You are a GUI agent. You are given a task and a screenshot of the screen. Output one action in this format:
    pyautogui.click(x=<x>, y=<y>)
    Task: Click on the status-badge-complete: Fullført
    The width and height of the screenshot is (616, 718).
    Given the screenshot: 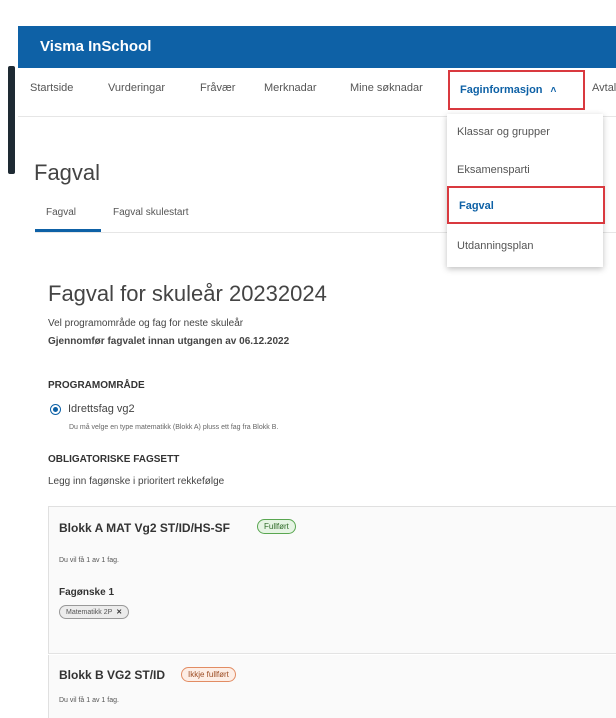 What is the action you would take?
    pyautogui.click(x=276, y=526)
    